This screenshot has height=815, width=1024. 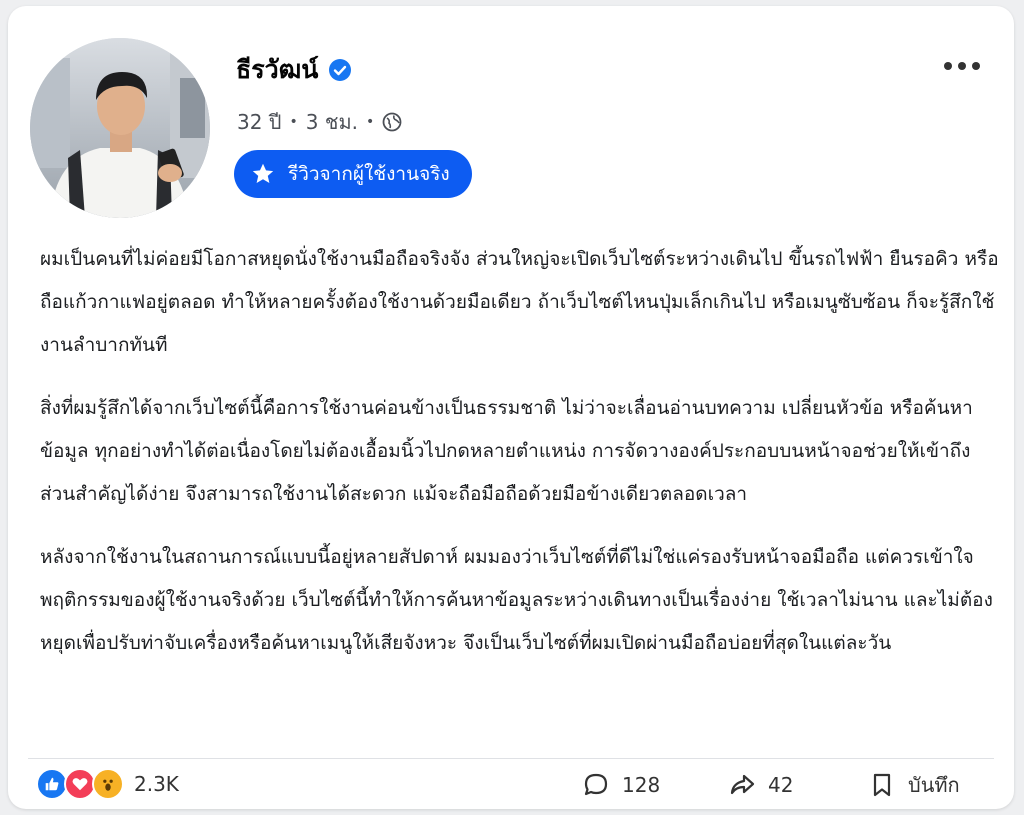 What do you see at coordinates (760, 785) in the screenshot?
I see `share-button: 42` at bounding box center [760, 785].